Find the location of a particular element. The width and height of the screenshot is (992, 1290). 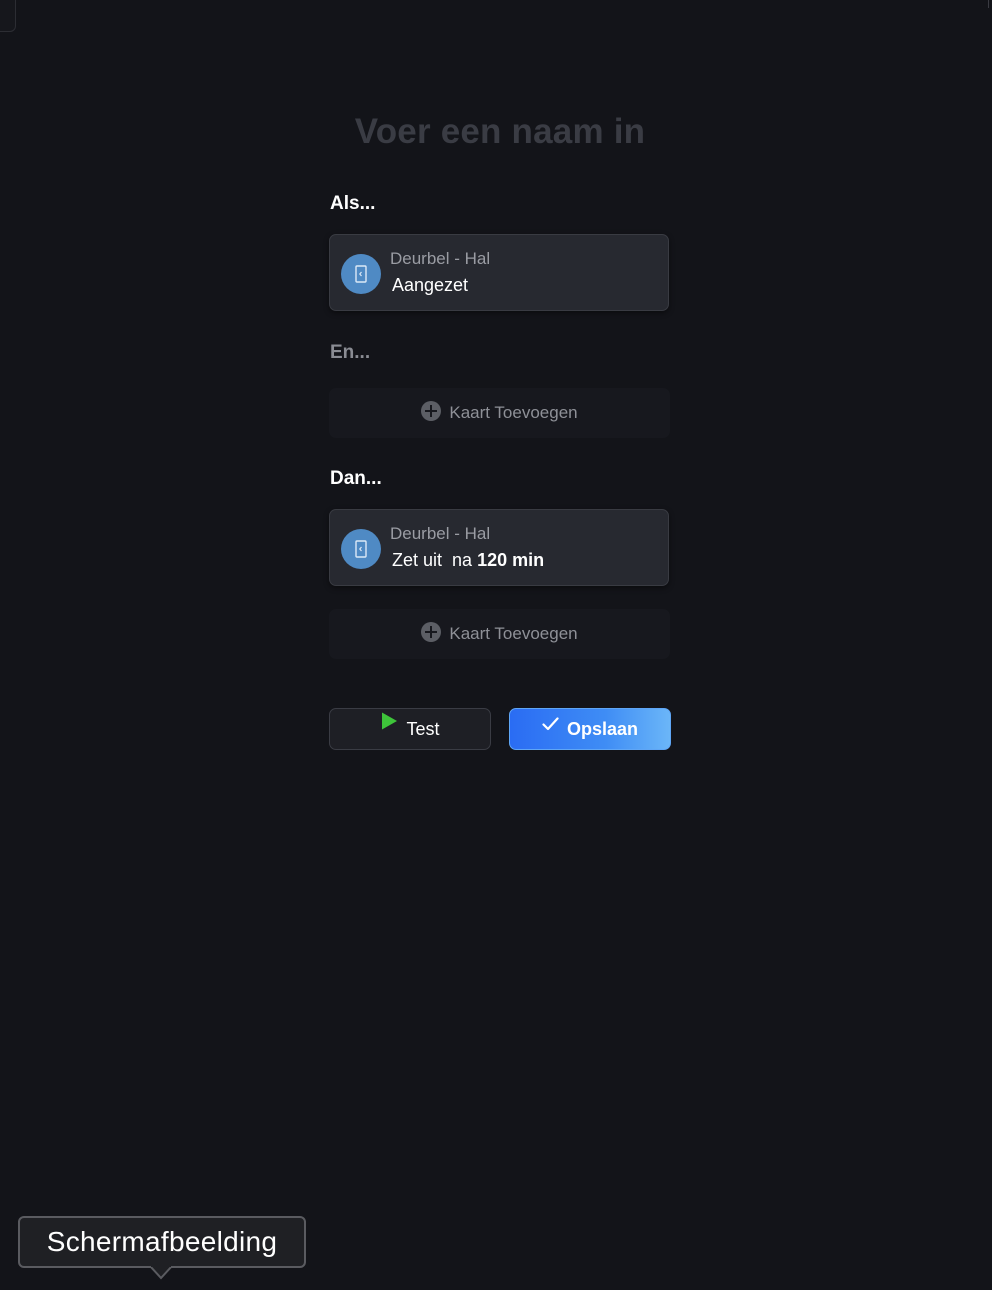

window-edge-marker is located at coordinates (988, 4).